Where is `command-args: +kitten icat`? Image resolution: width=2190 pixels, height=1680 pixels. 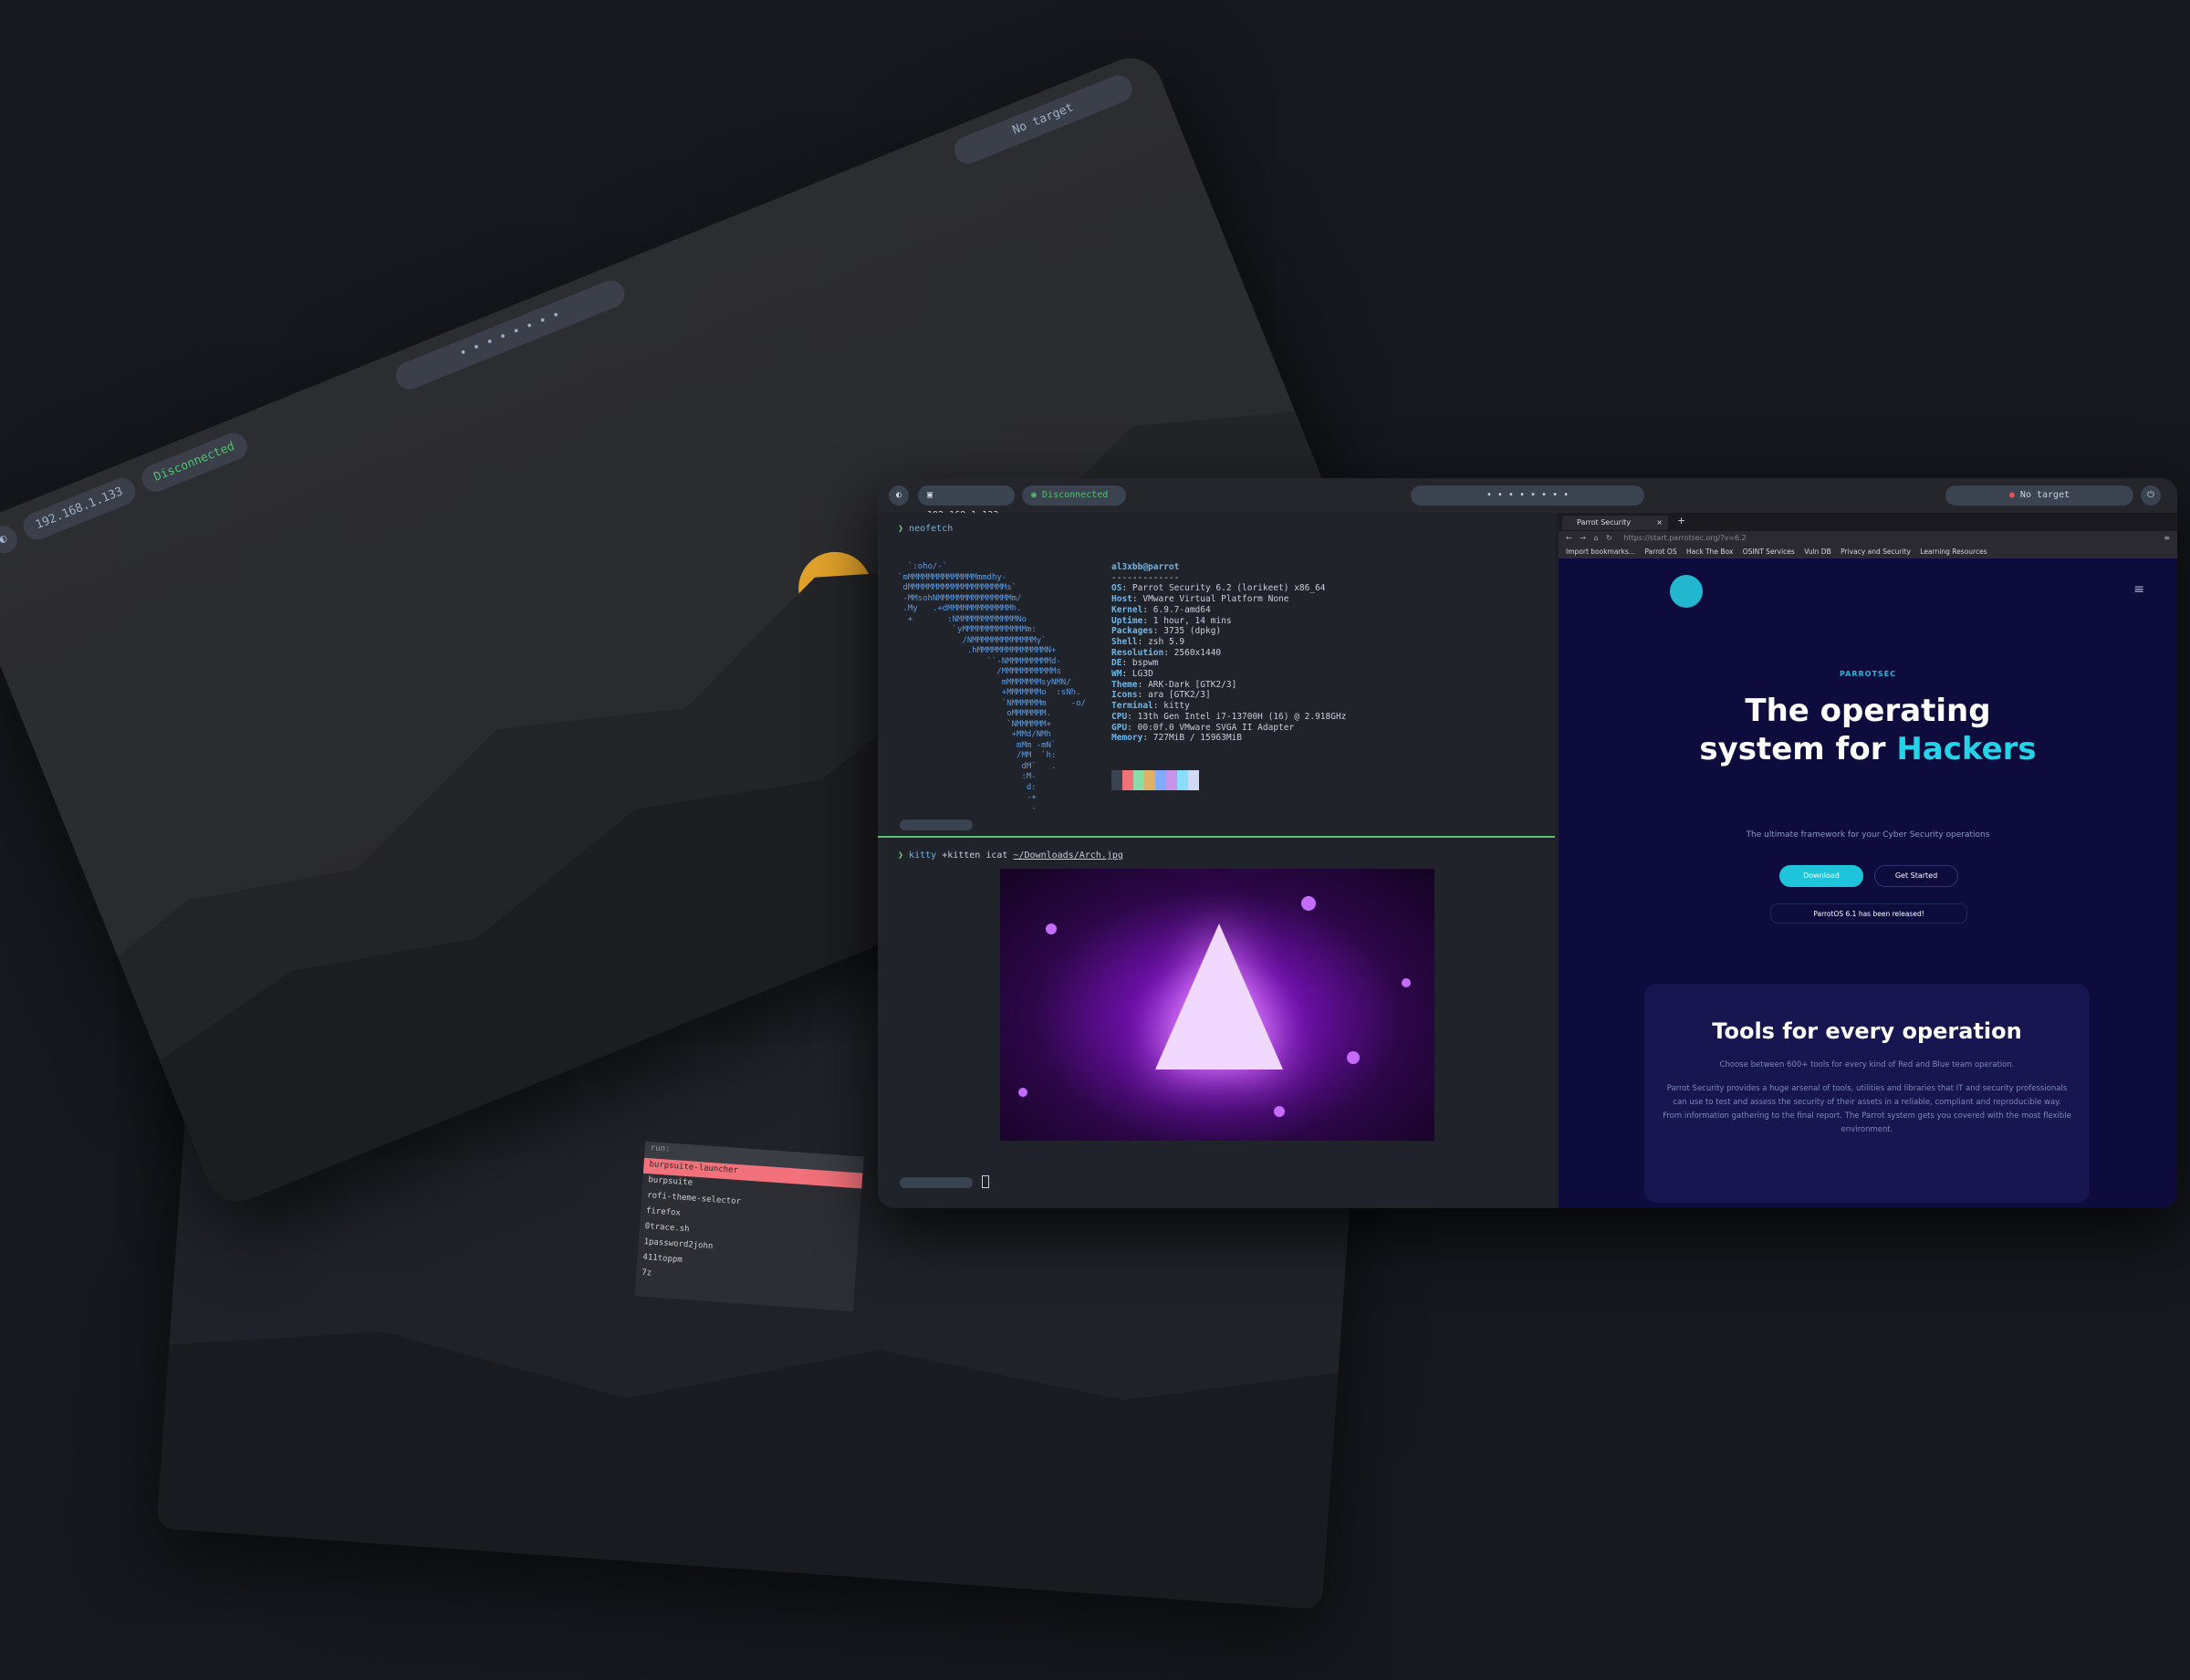
command-args: +kitten icat is located at coordinates (975, 856).